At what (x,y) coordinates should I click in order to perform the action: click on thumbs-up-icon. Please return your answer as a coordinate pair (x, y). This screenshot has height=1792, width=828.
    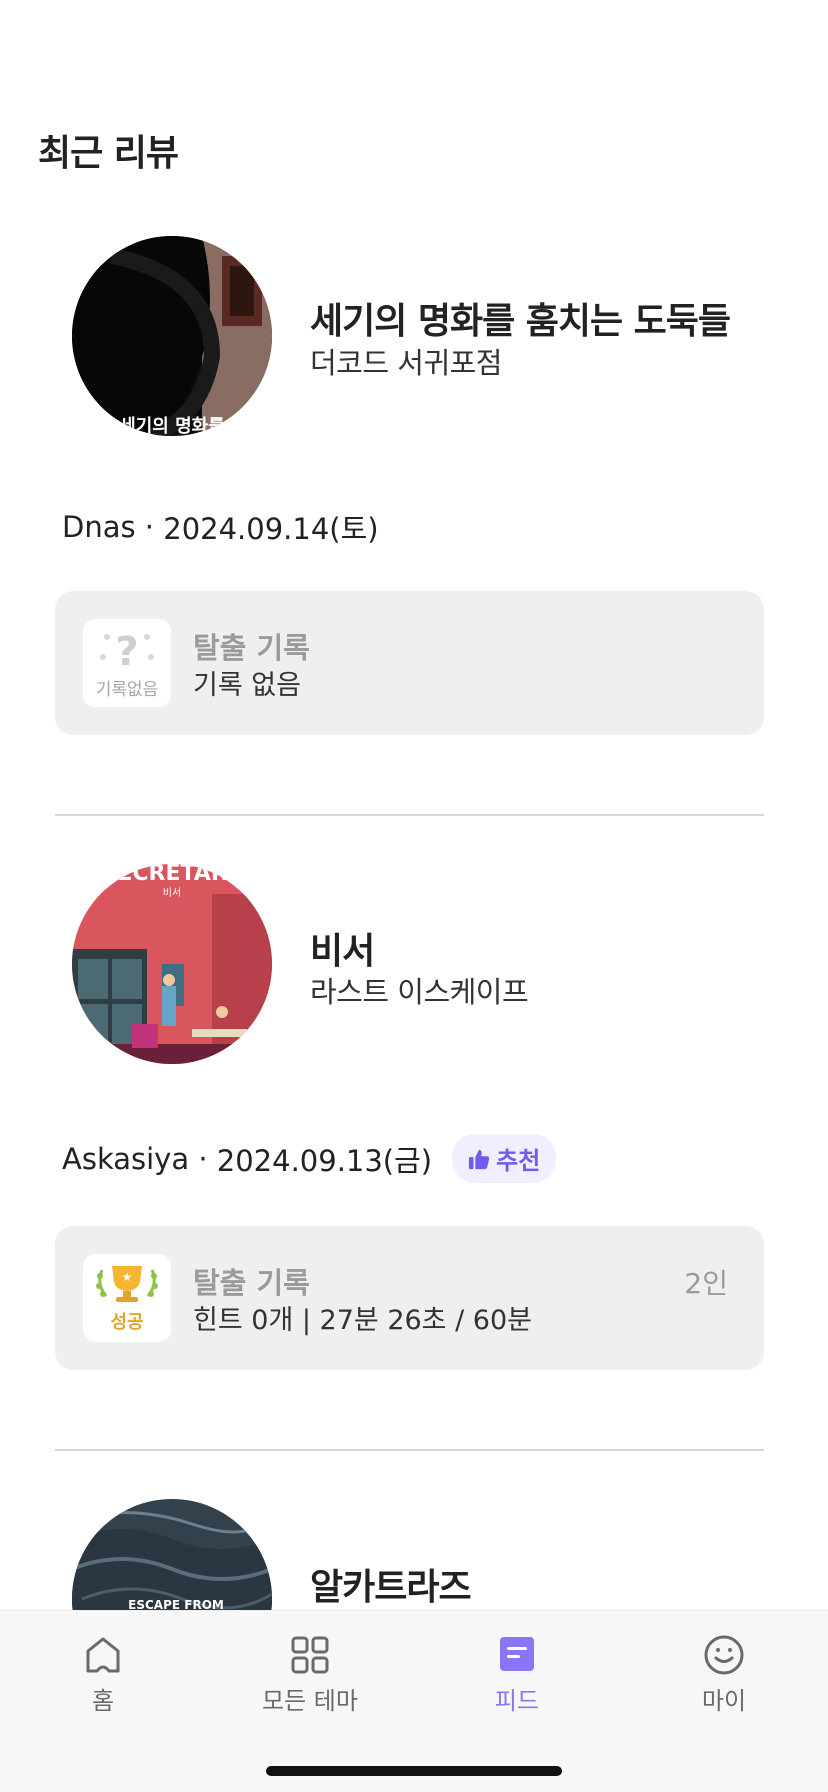
    Looking at the image, I should click on (479, 1159).